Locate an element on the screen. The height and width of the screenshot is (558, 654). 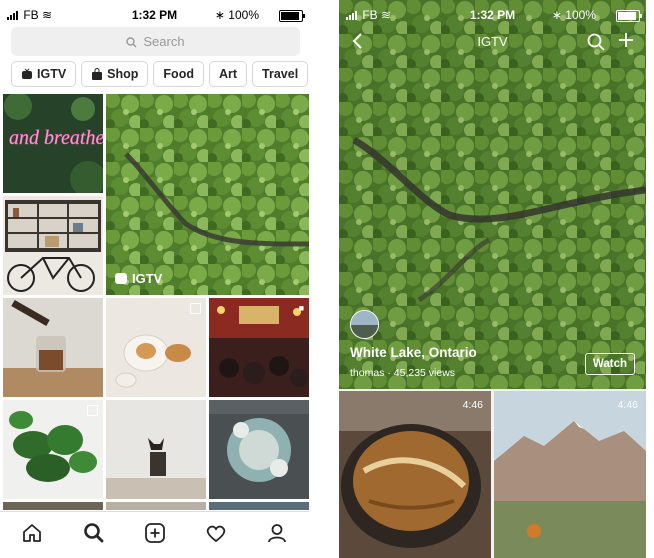
igtv-tile-label: IGTV is located at coordinates (138, 278).